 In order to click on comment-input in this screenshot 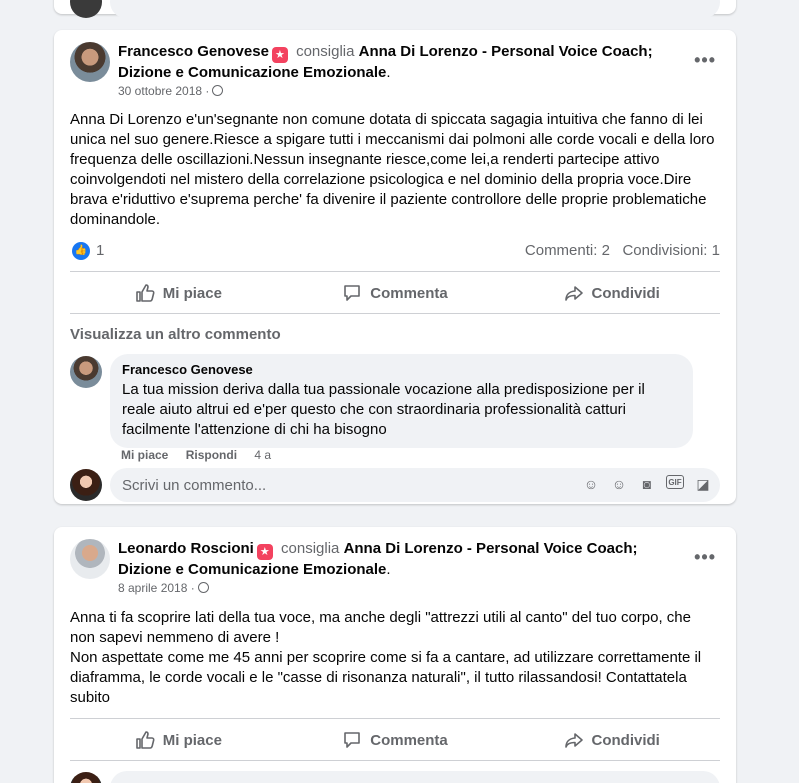, I will do `click(415, 777)`.